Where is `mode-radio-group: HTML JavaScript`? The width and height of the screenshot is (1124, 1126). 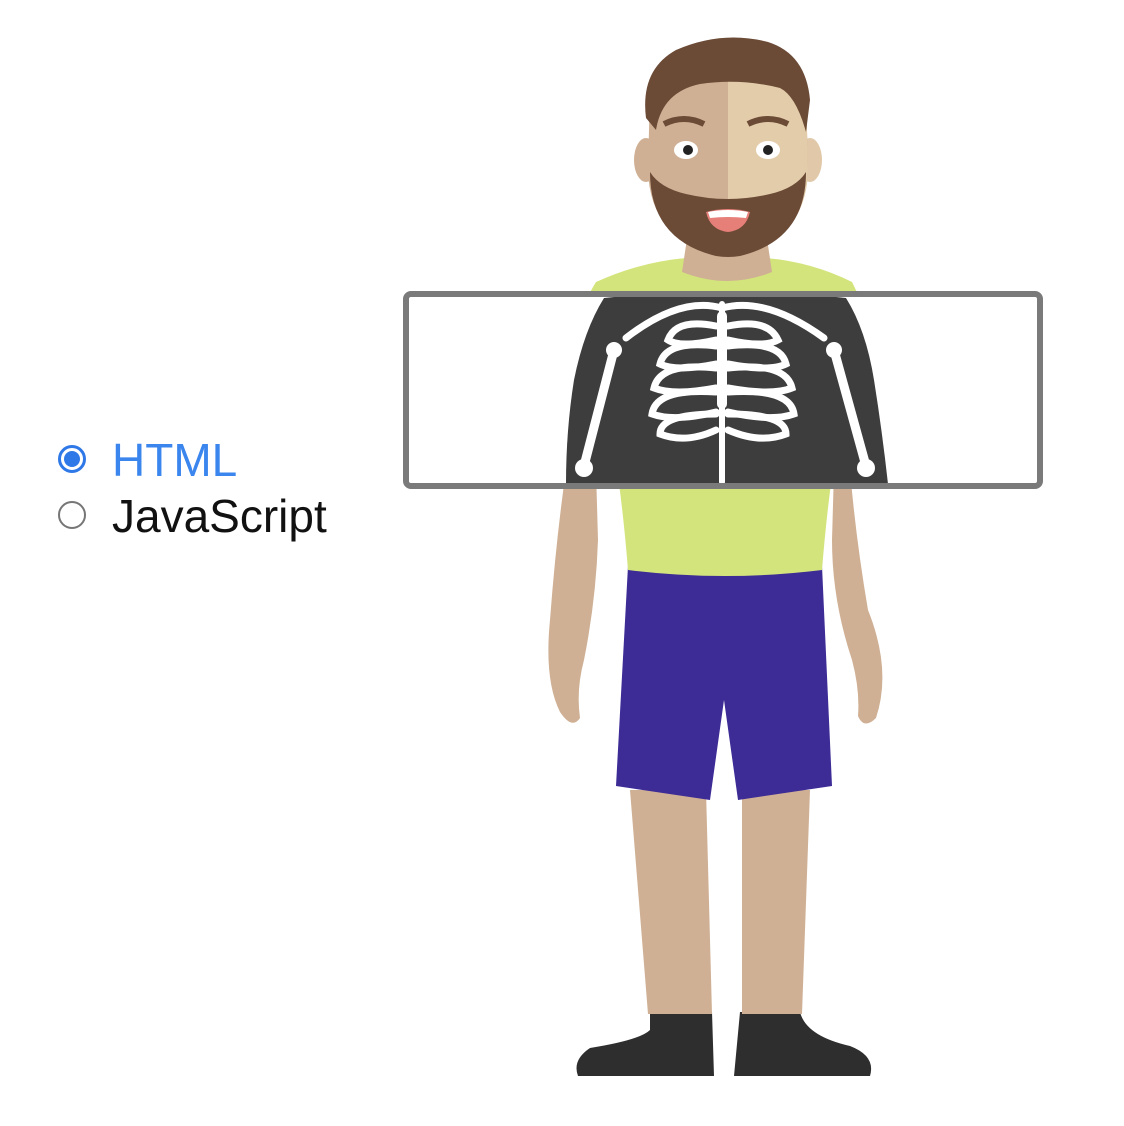
mode-radio-group: HTML JavaScript is located at coordinates (218, 488).